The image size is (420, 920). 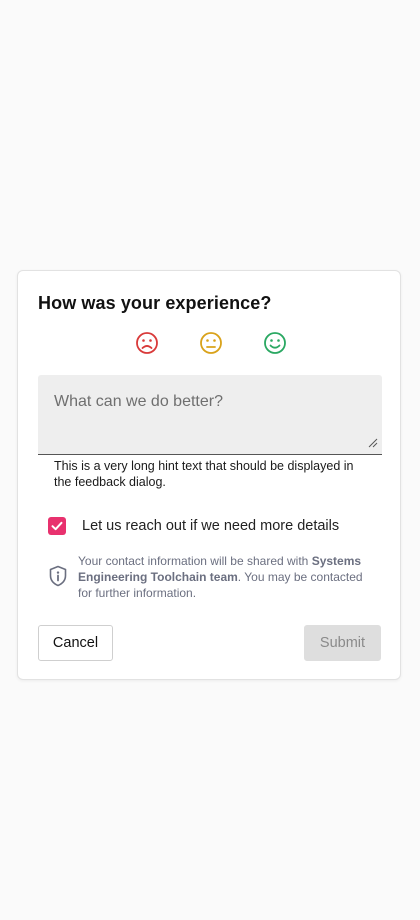 I want to click on happy-face-icon, so click(x=275, y=343).